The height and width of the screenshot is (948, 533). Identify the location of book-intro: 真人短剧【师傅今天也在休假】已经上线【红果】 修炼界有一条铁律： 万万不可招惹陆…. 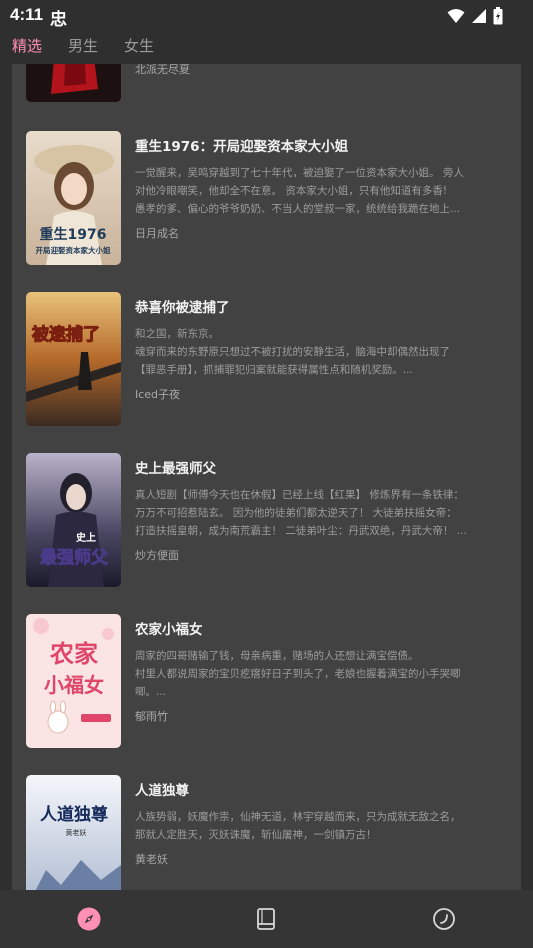
(301, 513).